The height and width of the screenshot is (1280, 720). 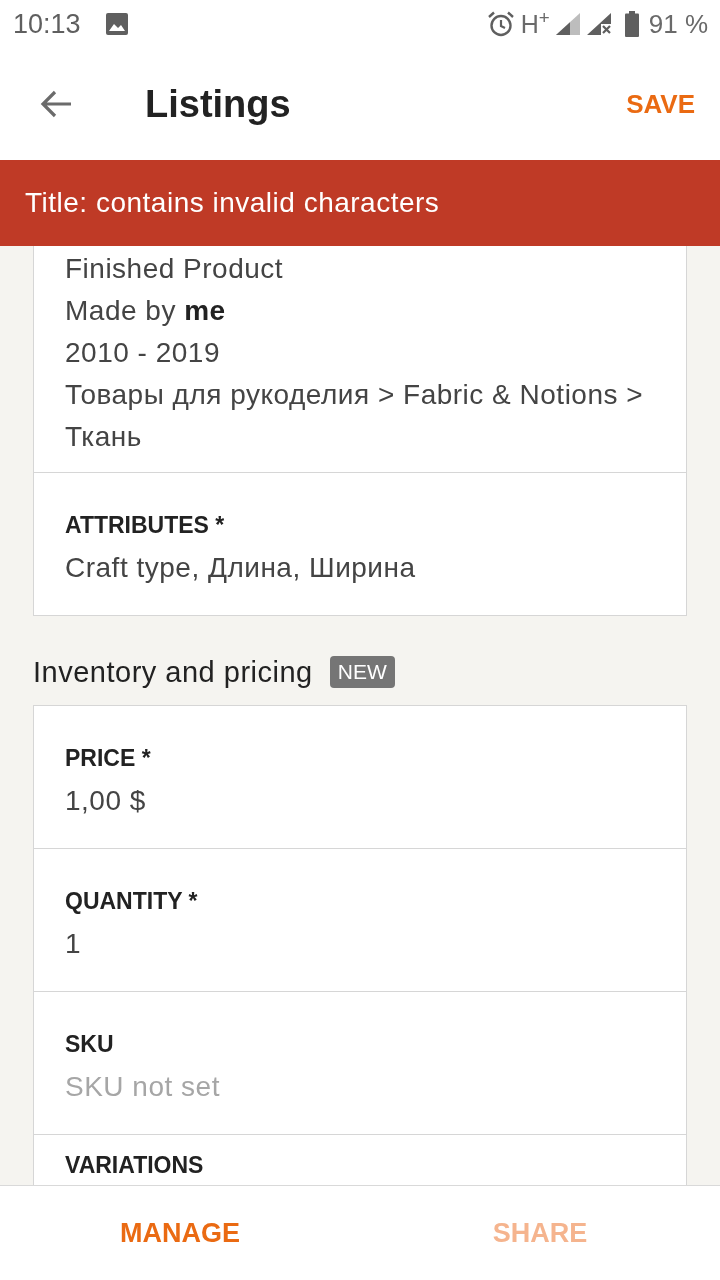 What do you see at coordinates (142, 1087) in the screenshot?
I see `field-value: SKU not set` at bounding box center [142, 1087].